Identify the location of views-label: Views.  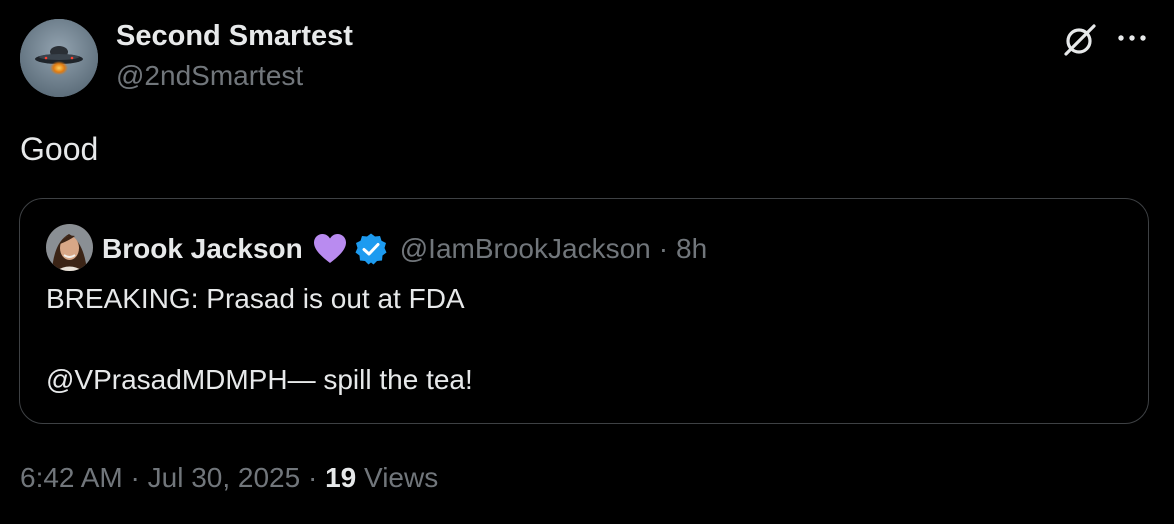
(401, 477).